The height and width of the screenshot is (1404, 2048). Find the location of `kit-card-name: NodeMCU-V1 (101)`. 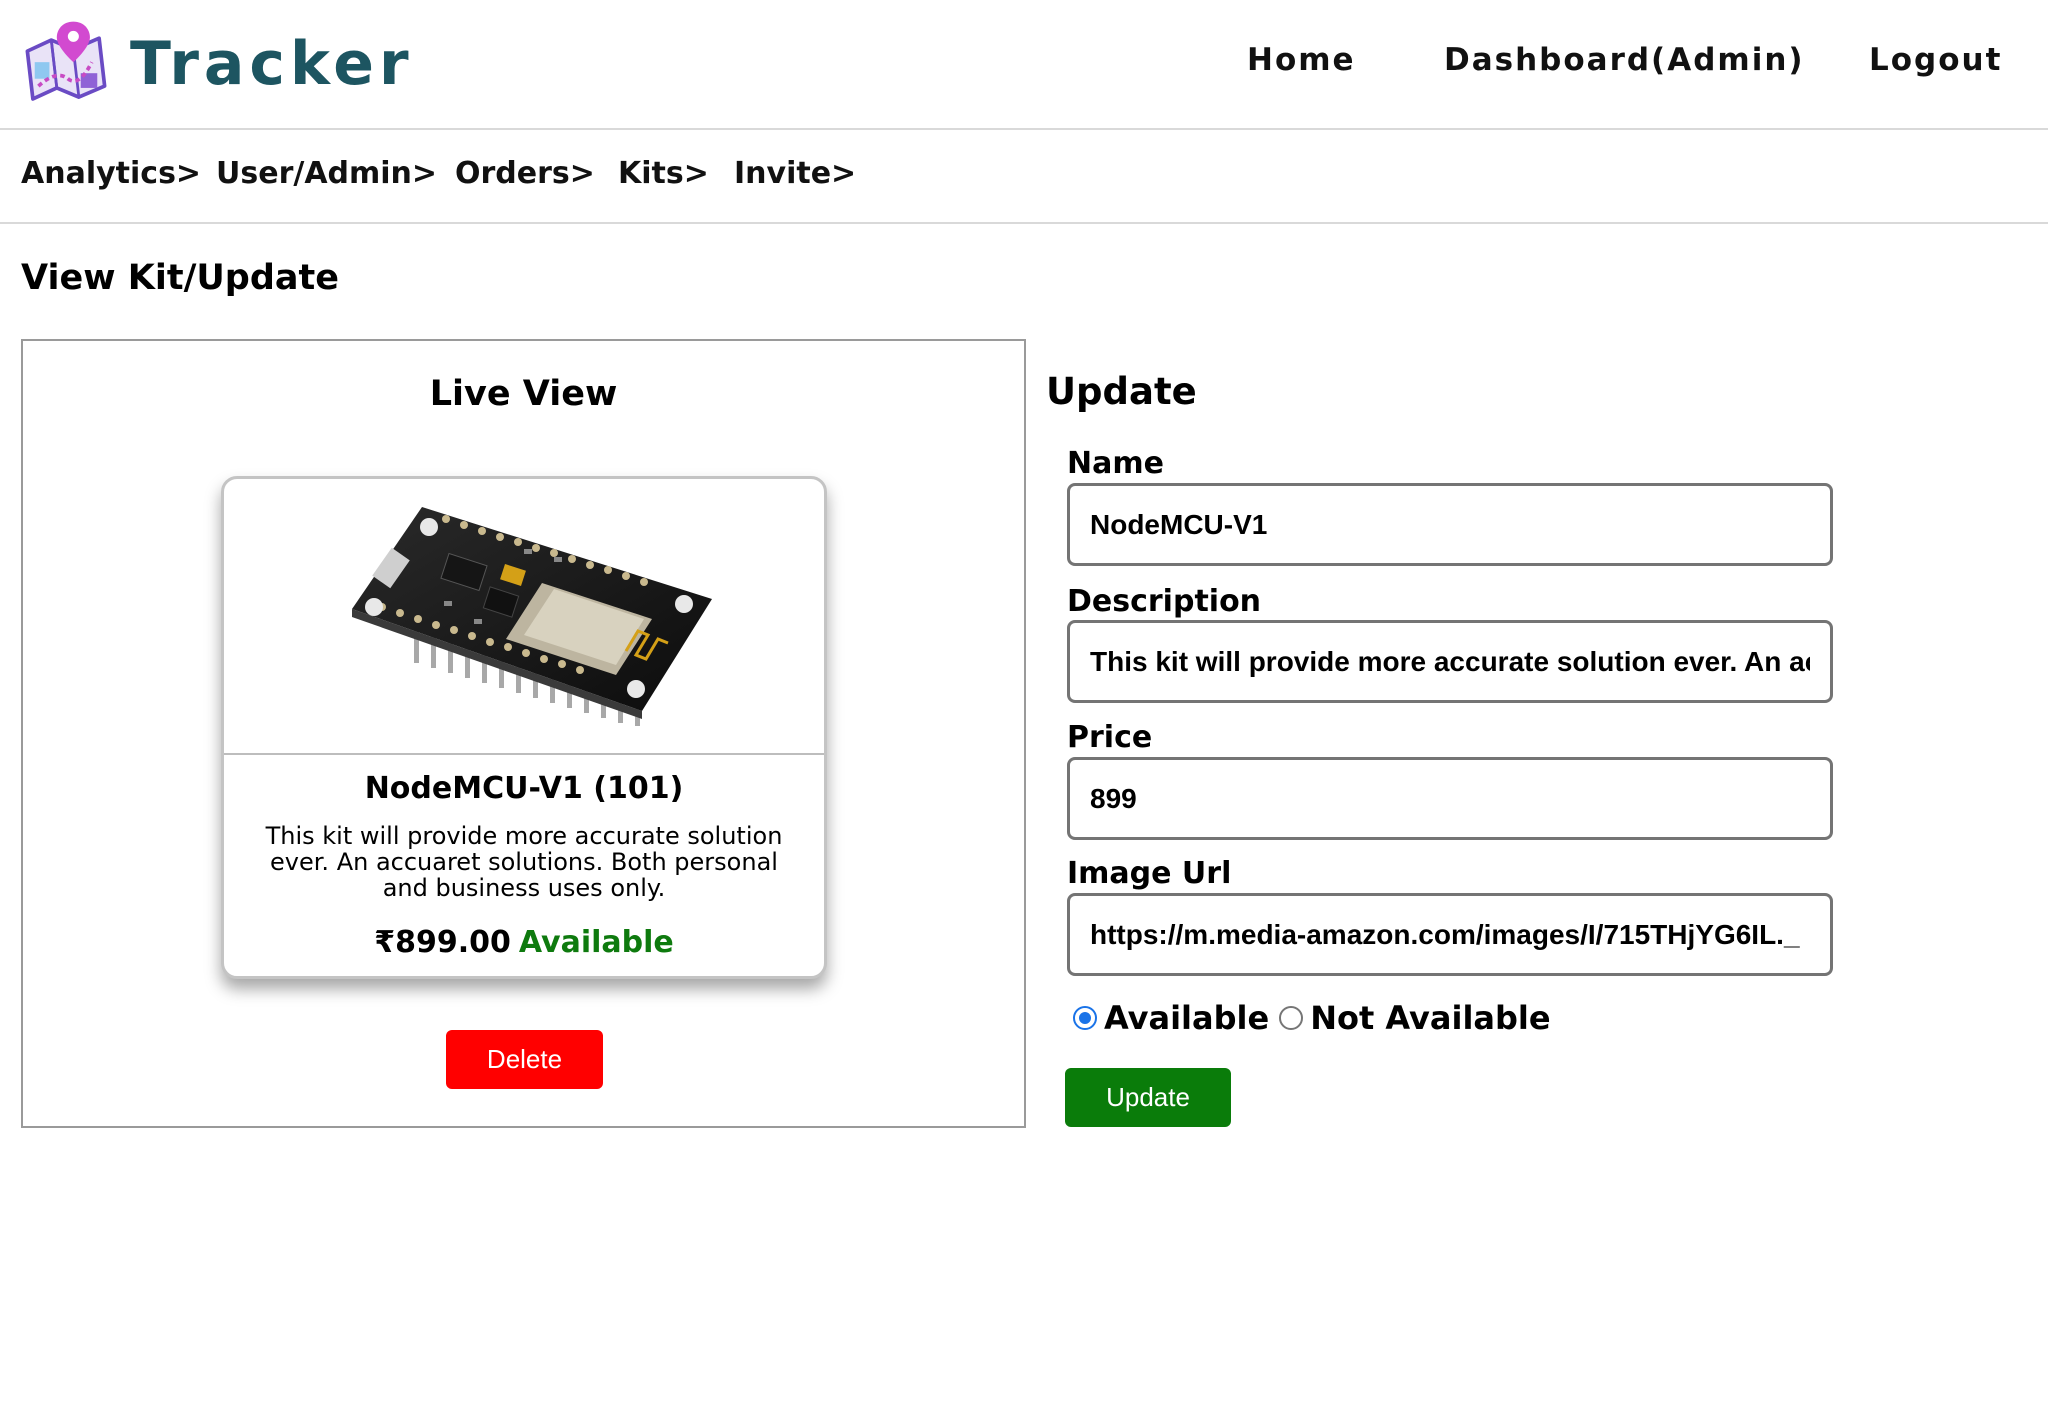

kit-card-name: NodeMCU-V1 (101) is located at coordinates (524, 788).